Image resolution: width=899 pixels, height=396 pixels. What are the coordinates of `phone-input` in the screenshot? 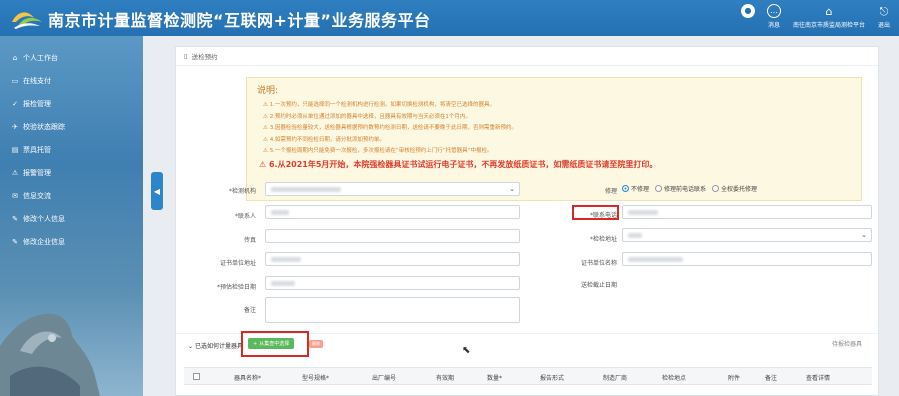 It's located at (747, 212).